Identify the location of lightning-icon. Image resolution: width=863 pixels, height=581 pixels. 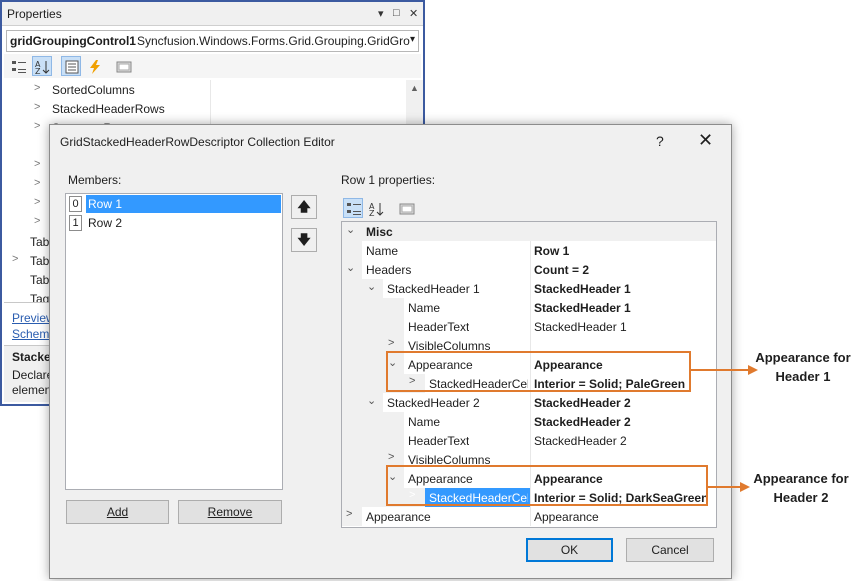
(95, 67).